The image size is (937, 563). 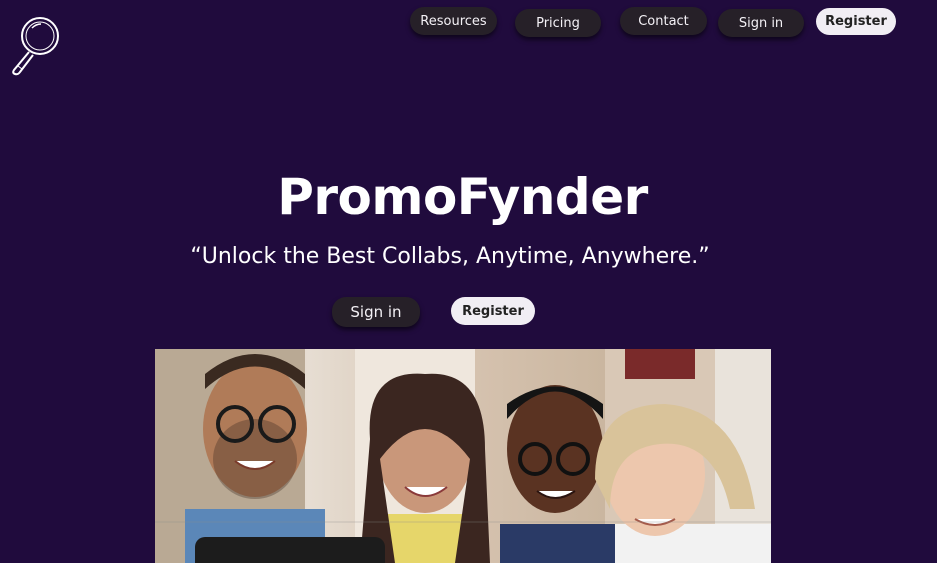 I want to click on hero-title: PromoFynder, so click(x=462, y=197).